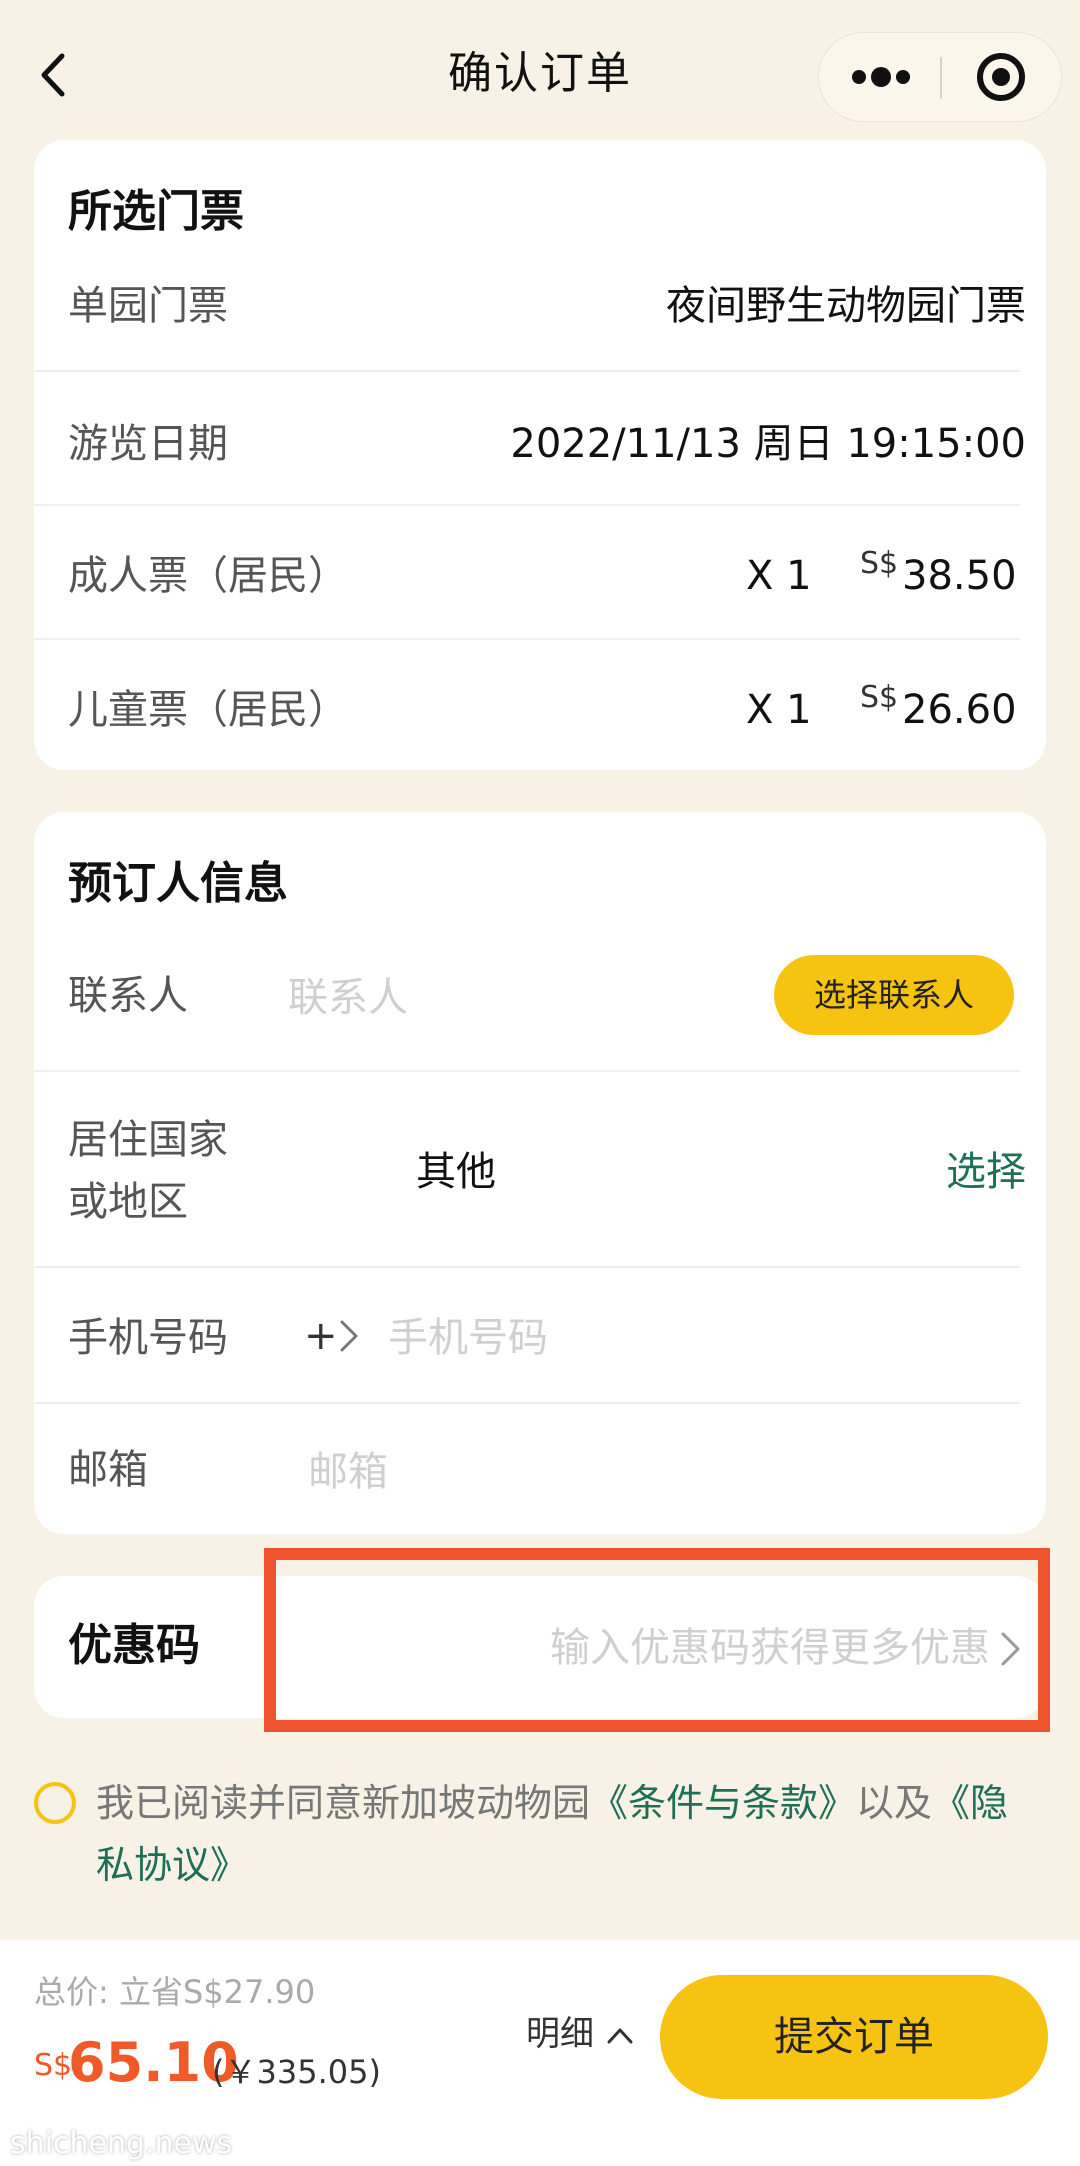  What do you see at coordinates (348, 1472) in the screenshot?
I see `email-input: 邮箱` at bounding box center [348, 1472].